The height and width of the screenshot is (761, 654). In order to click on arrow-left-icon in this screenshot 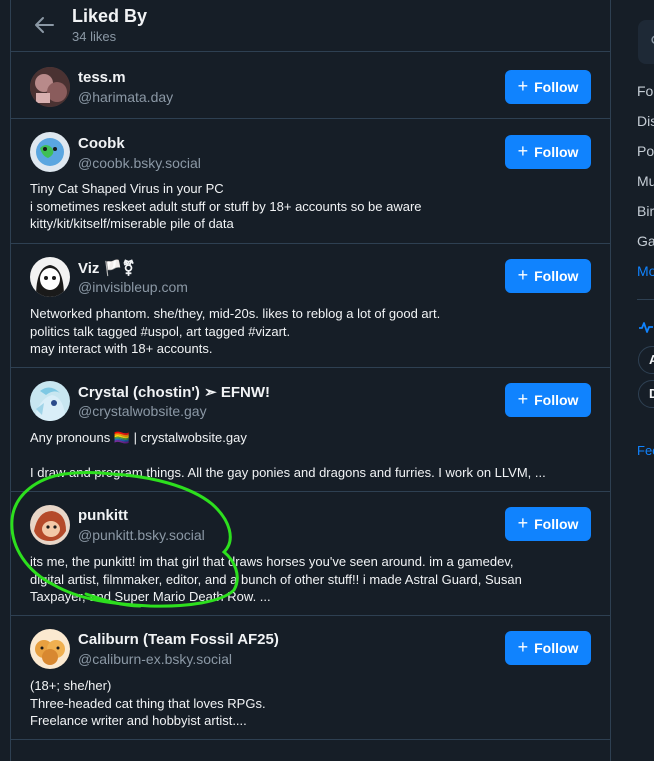, I will do `click(44, 25)`.